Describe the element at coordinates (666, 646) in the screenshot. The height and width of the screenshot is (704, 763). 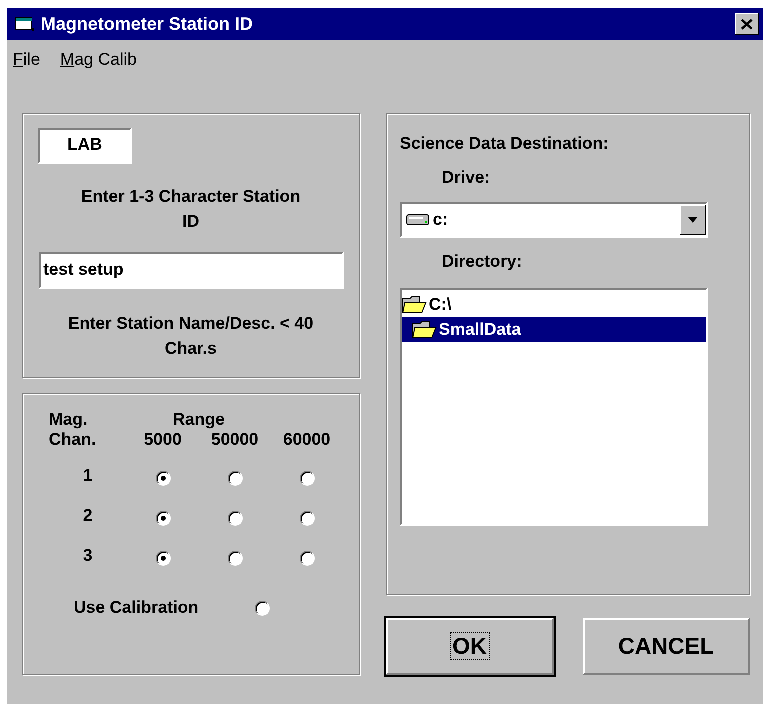
I see `dialog-button: CANCEL` at that location.